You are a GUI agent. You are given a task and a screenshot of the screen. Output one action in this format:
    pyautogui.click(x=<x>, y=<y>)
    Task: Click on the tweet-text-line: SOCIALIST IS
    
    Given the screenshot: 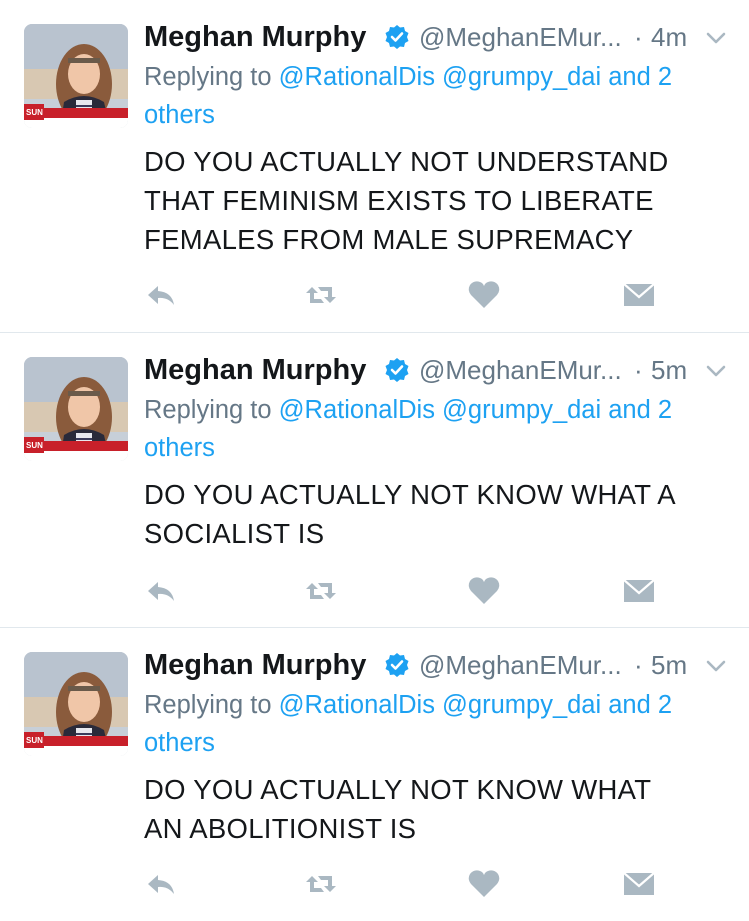 What is the action you would take?
    pyautogui.click(x=234, y=533)
    